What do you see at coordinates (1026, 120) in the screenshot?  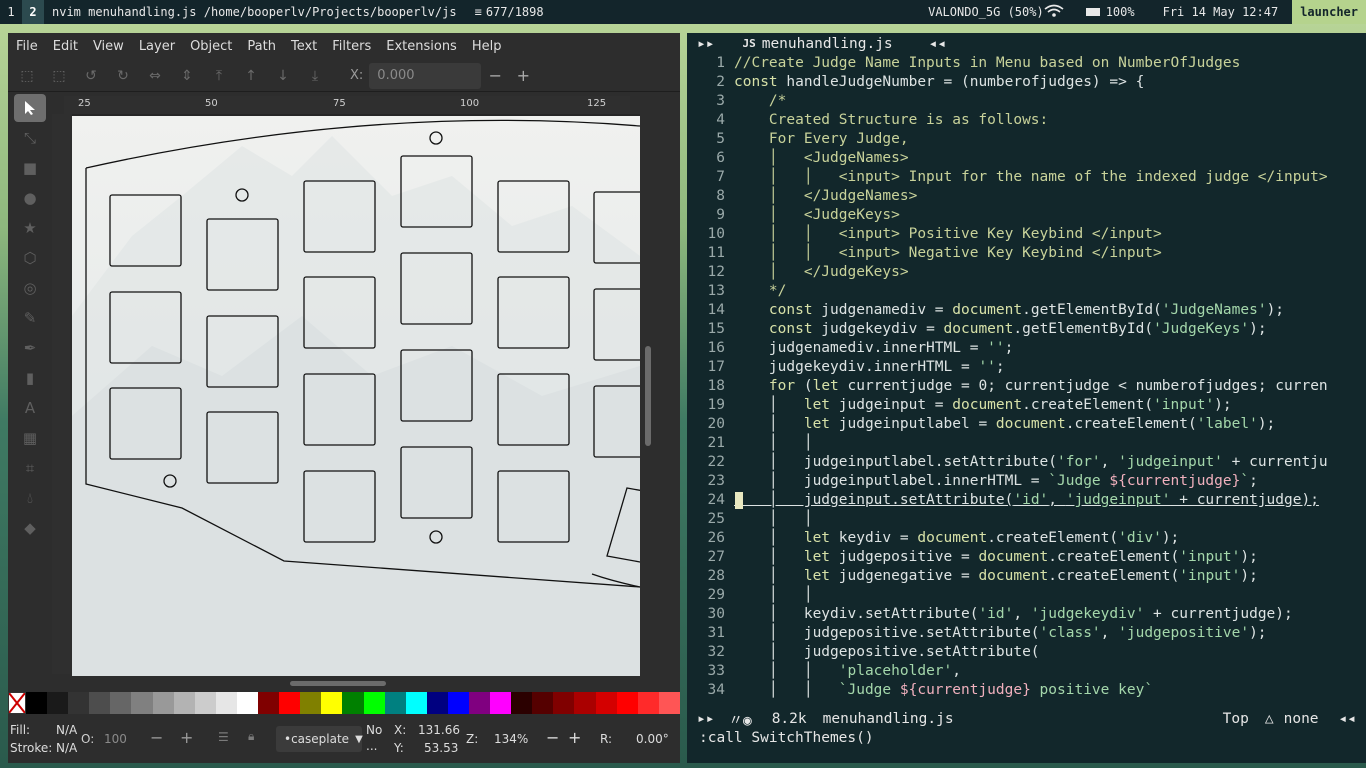 I see `code-line: 4 Created Structure is as follows:` at bounding box center [1026, 120].